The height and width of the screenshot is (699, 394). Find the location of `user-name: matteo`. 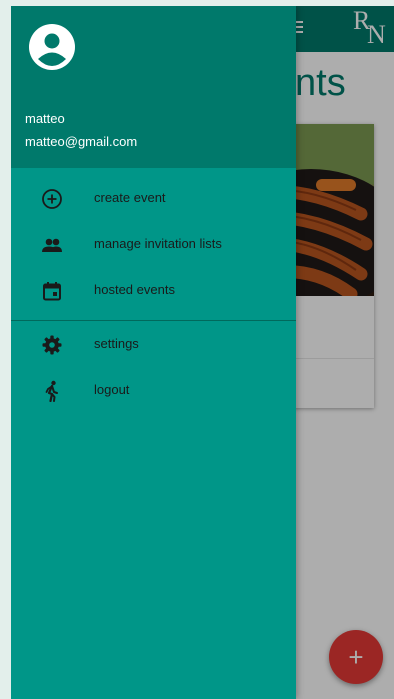

user-name: matteo is located at coordinates (45, 118).